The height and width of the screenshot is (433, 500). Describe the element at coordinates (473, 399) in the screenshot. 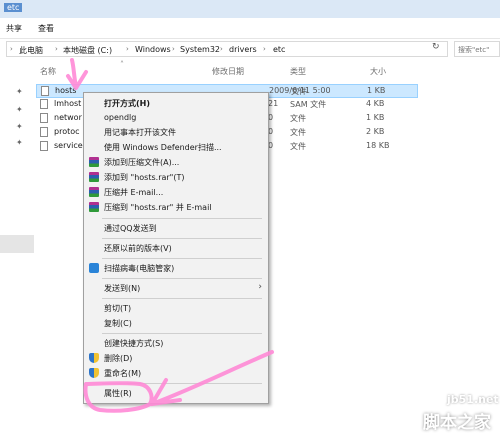

I see `watermark-site: jb51.net` at that location.